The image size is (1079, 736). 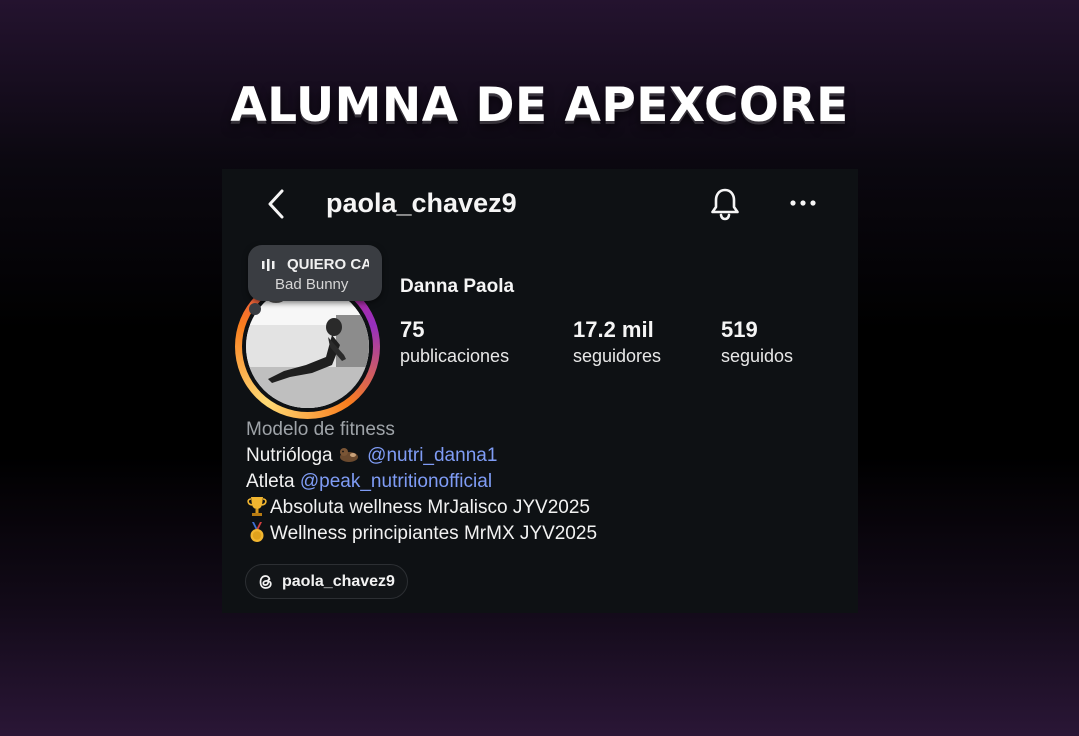 What do you see at coordinates (276, 204) in the screenshot?
I see `back-icon` at bounding box center [276, 204].